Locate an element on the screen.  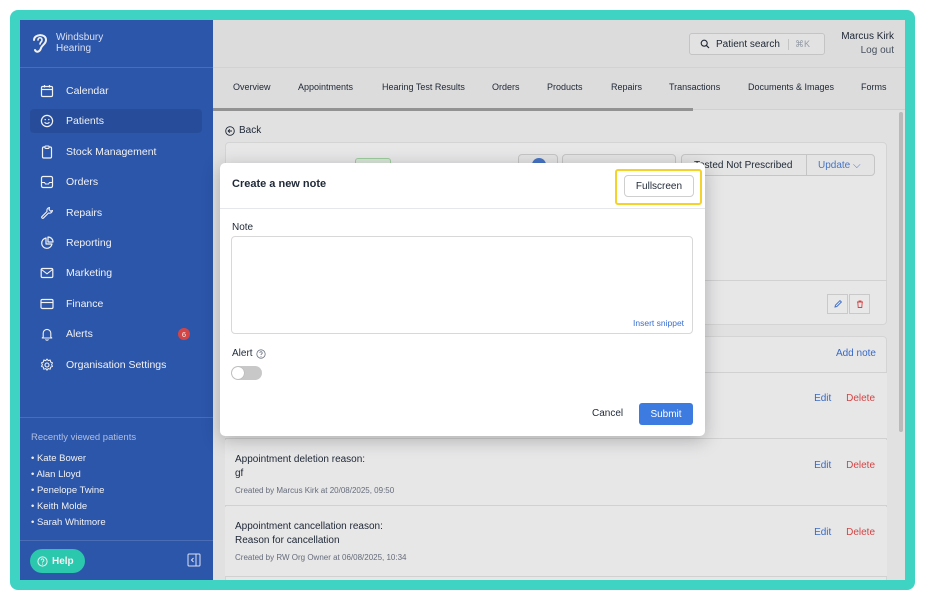
alert-field-label: Alert is located at coordinates (249, 353).